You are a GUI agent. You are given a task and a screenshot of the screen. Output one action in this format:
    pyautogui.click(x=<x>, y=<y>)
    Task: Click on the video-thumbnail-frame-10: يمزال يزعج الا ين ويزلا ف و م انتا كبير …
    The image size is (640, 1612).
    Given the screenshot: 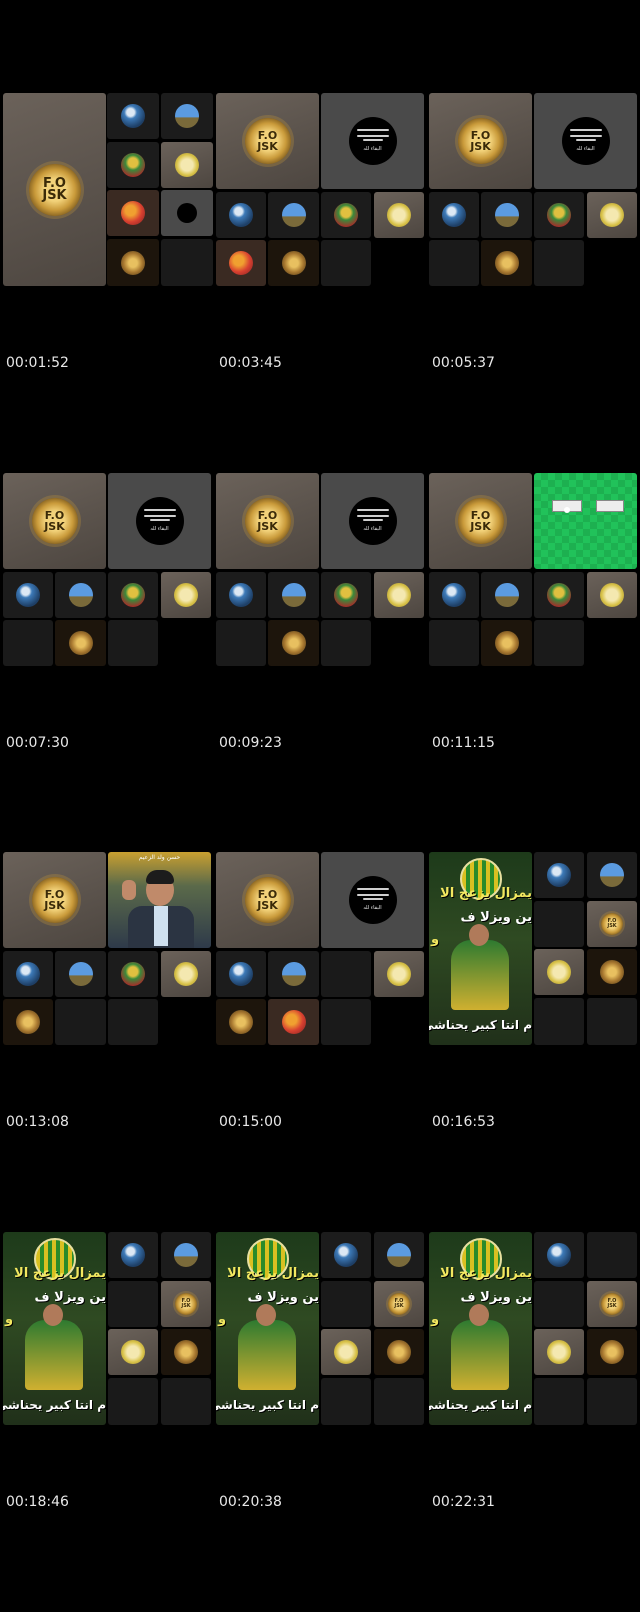 What is the action you would take?
    pyautogui.click(x=108, y=1422)
    